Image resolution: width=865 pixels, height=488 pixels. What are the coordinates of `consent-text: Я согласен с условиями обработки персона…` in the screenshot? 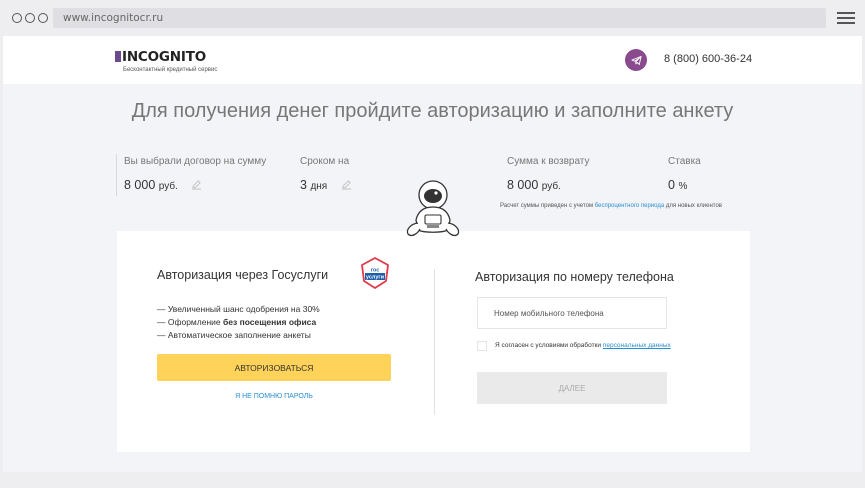 It's located at (587, 346).